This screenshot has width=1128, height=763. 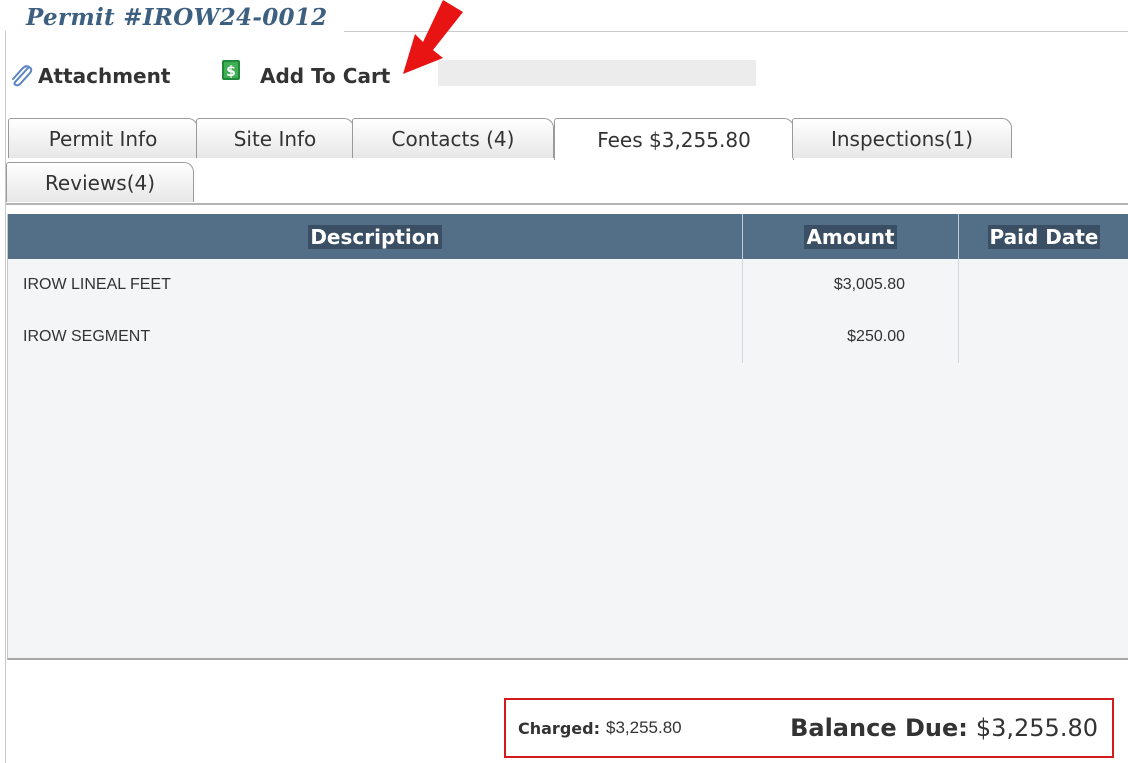 What do you see at coordinates (568, 337) in the screenshot?
I see `table-row: IROW SEGMENT $250.00` at bounding box center [568, 337].